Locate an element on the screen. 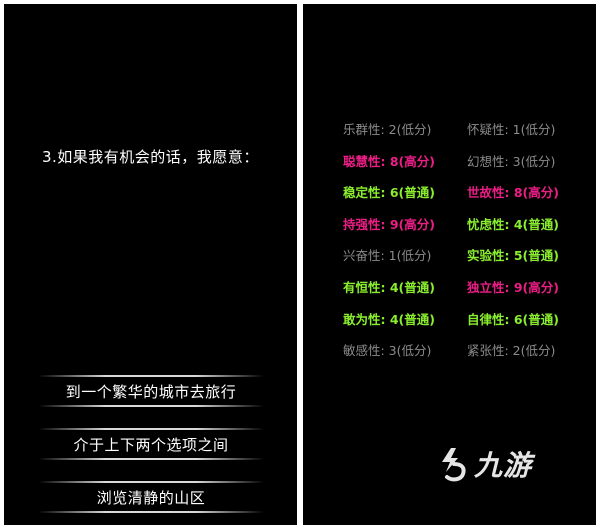 This screenshot has height=529, width=600. jiuyou-logo-icon is located at coordinates (454, 465).